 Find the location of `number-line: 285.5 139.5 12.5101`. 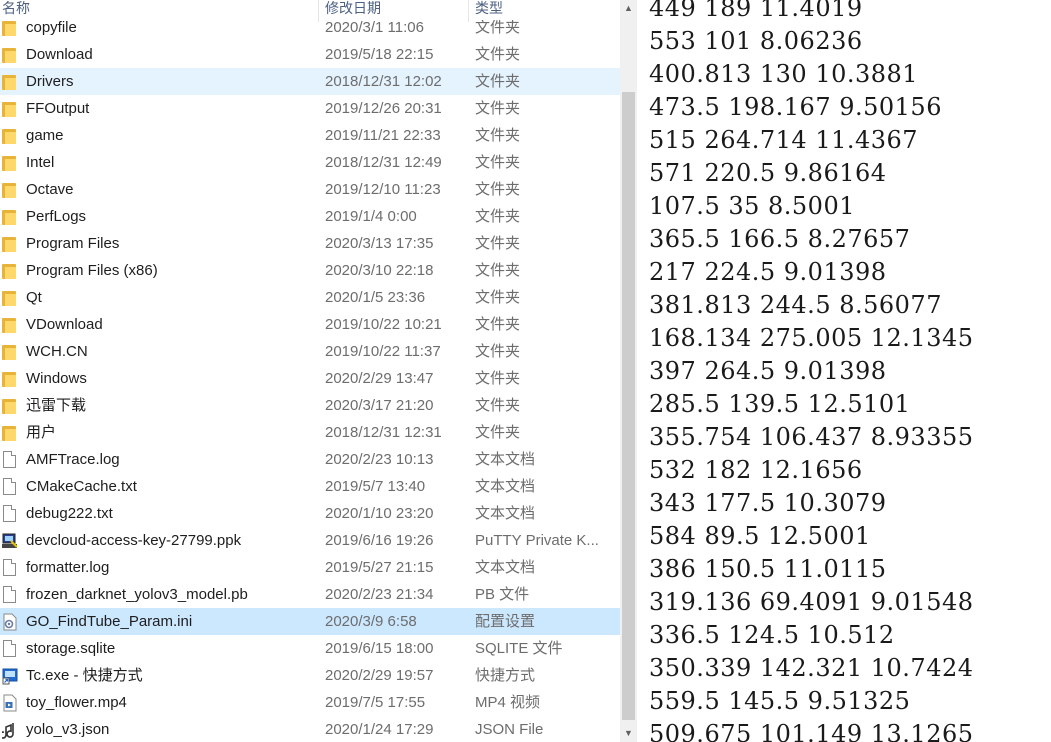

number-line: 285.5 139.5 12.5101 is located at coordinates (780, 404).